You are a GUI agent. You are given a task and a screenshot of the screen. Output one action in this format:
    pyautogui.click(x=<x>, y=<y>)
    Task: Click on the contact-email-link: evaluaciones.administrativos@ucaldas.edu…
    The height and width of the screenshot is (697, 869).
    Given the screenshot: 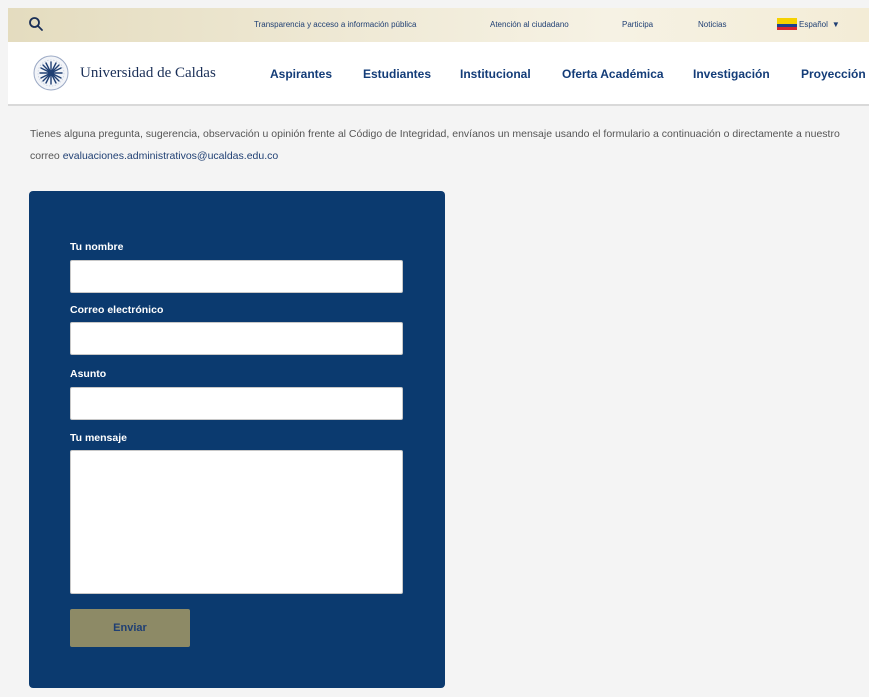 What is the action you would take?
    pyautogui.click(x=171, y=156)
    